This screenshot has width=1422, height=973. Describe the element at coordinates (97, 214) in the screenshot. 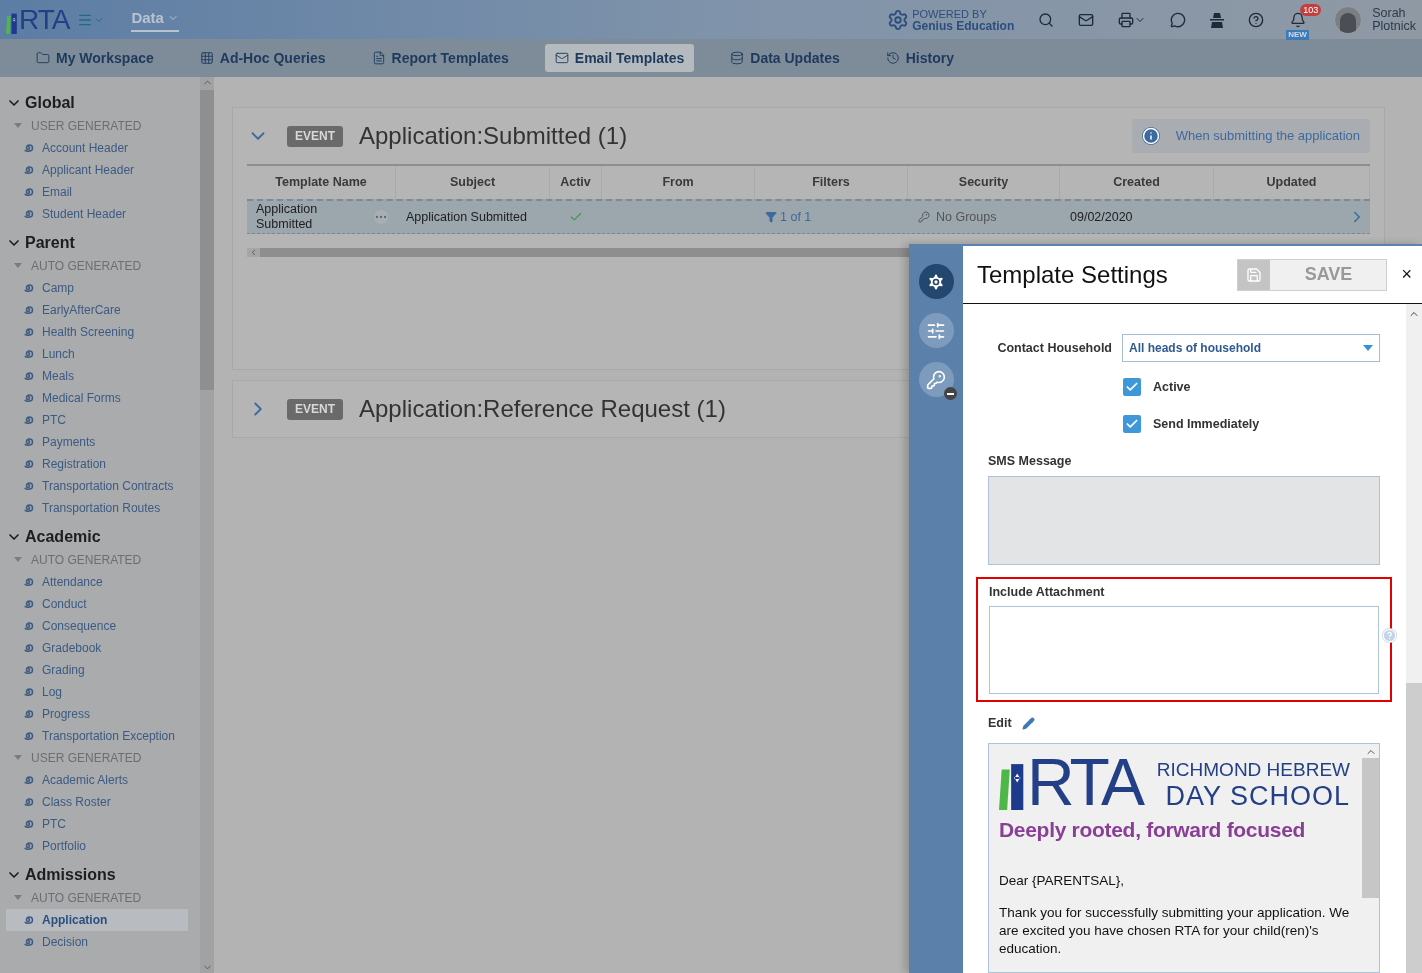

I see `sidebar-item: Student Header` at that location.